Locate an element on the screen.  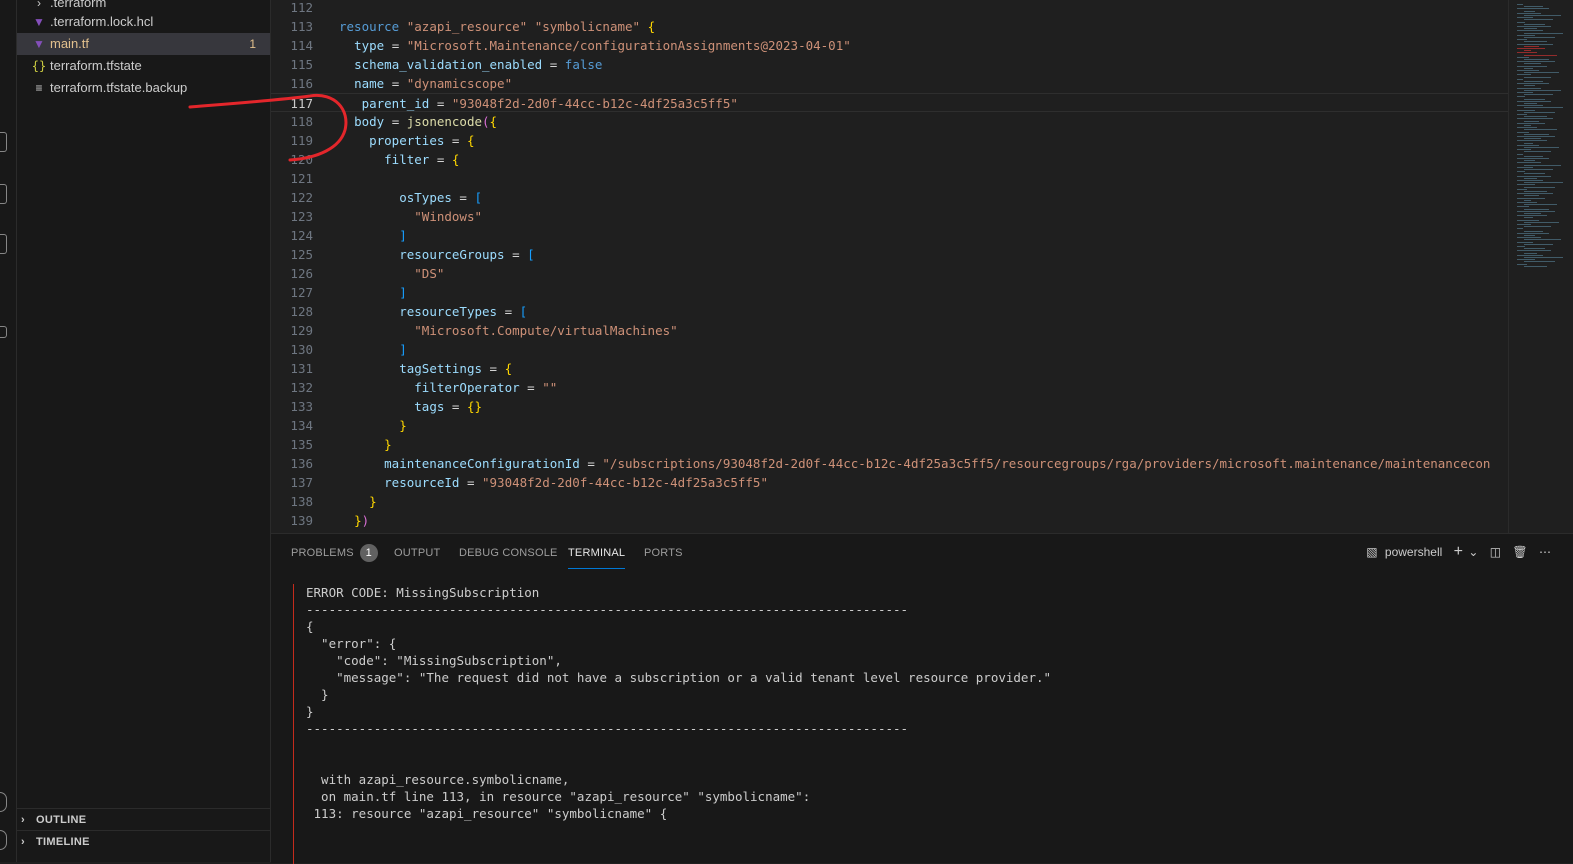
code-line: 112 is located at coordinates (889, 8).